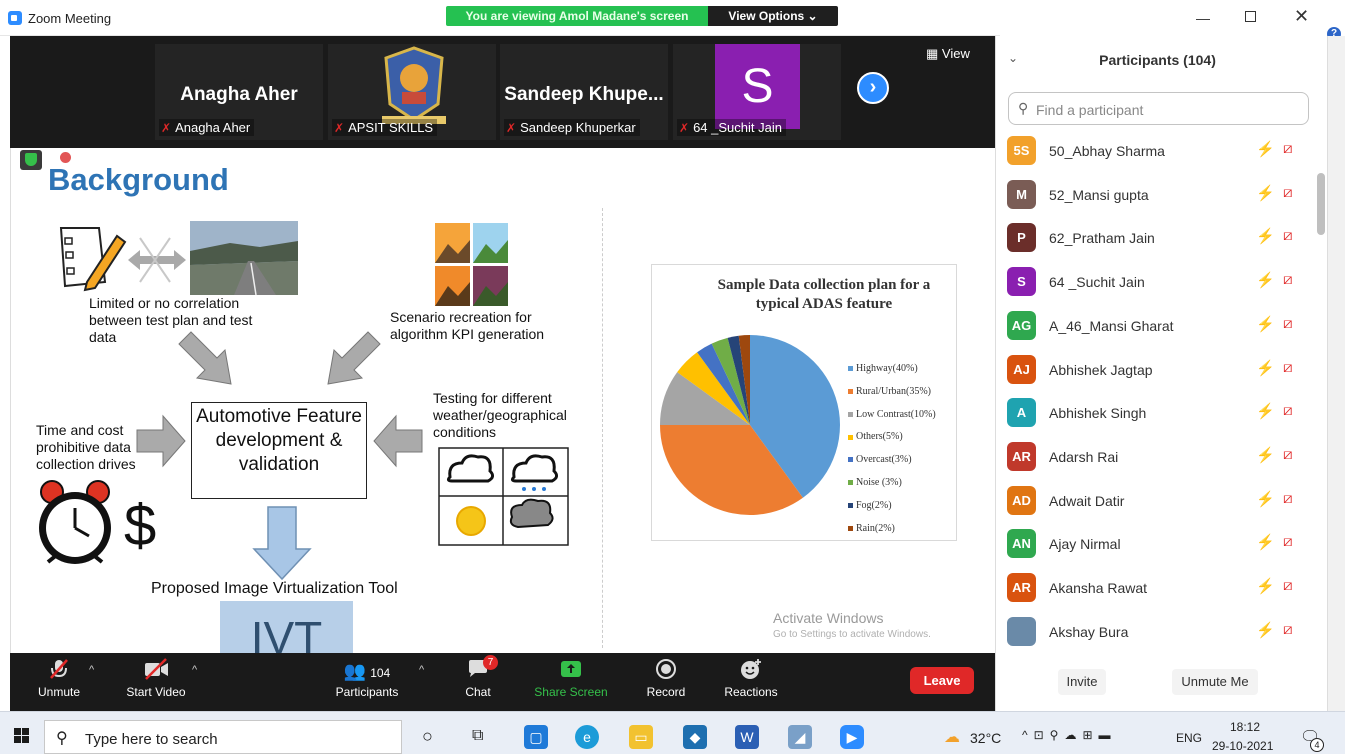 This screenshot has width=1345, height=754. What do you see at coordinates (751, 678) in the screenshot?
I see `reactions-button: Reactions` at bounding box center [751, 678].